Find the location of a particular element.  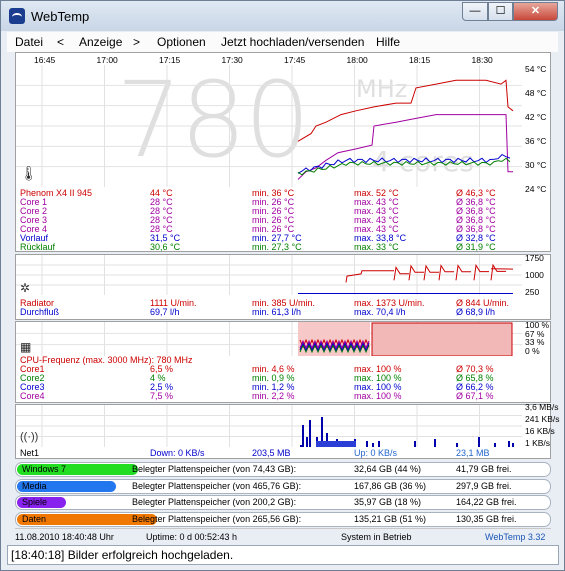

disk-name: Media is located at coordinates (34, 485).